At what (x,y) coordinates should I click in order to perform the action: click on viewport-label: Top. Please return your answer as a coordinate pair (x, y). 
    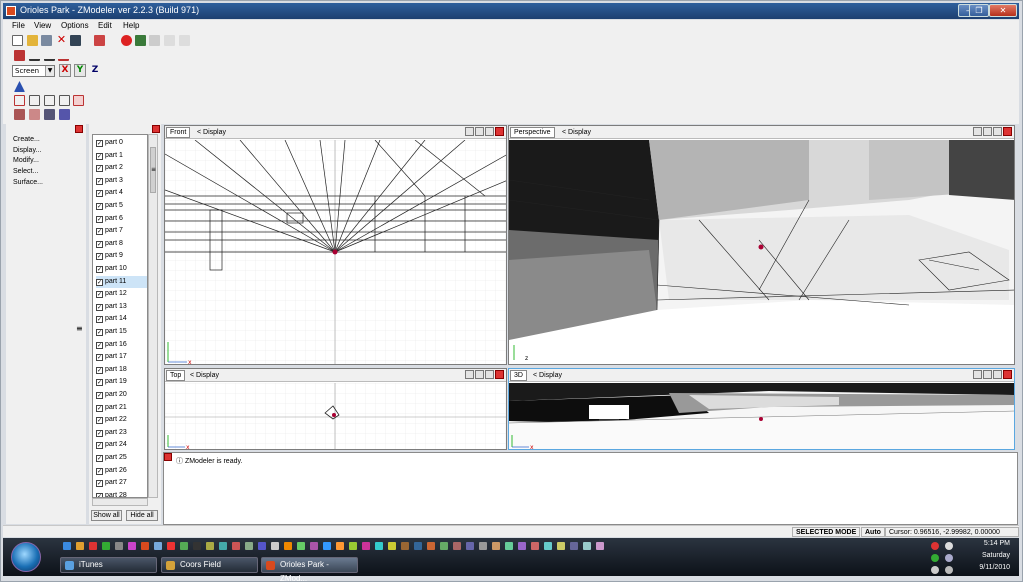
    Looking at the image, I should click on (176, 375).